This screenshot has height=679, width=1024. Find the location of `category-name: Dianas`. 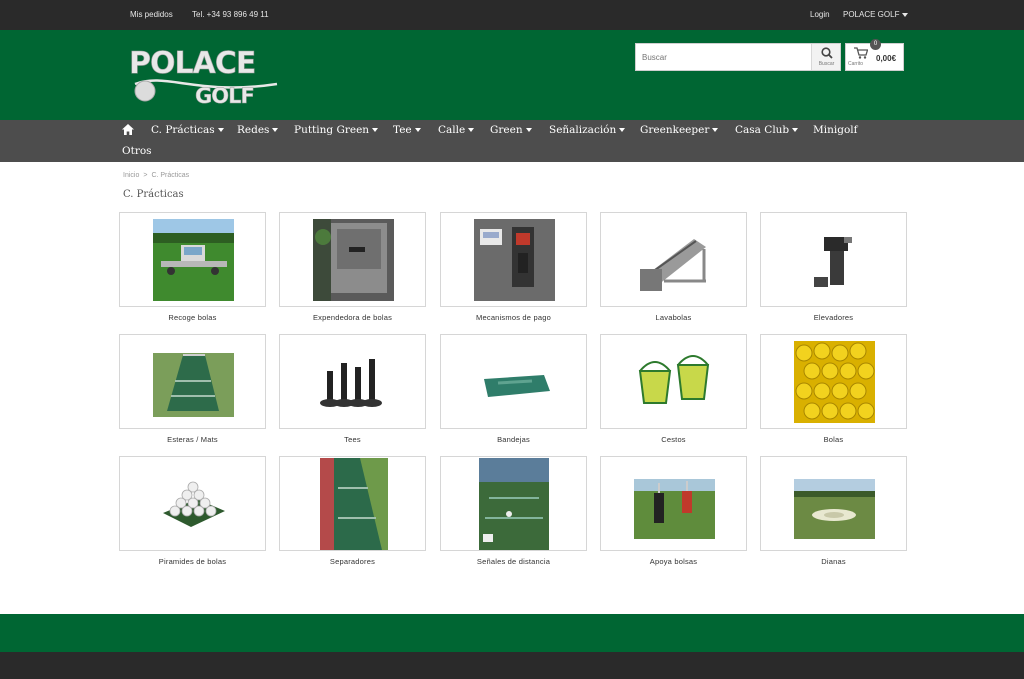

category-name: Dianas is located at coordinates (833, 561).